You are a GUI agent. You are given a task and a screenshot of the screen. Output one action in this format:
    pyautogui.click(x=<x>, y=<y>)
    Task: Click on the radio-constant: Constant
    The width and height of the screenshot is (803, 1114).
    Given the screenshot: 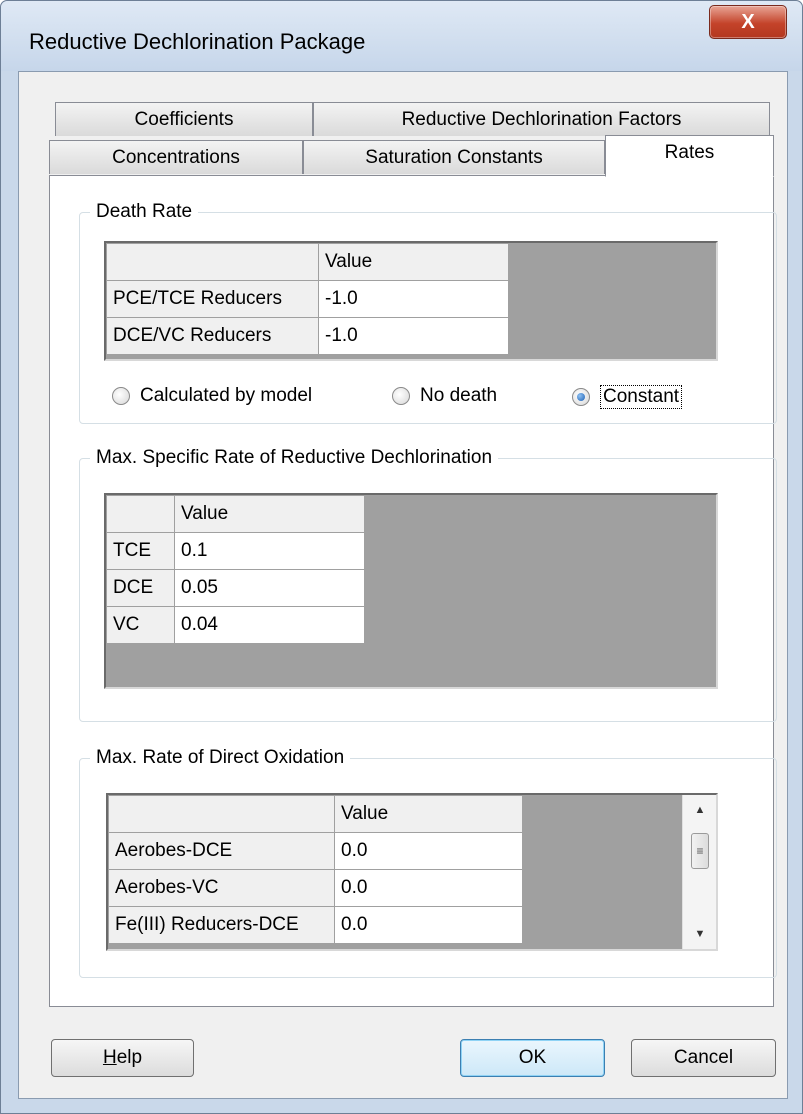 What is the action you would take?
    pyautogui.click(x=627, y=397)
    